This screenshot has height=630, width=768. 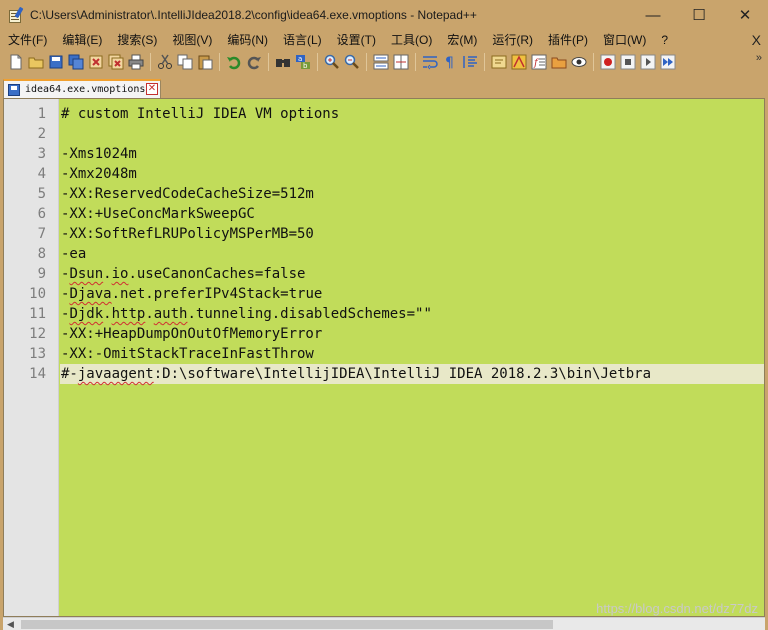 I want to click on line-text: -XX:-OmitStackTraceInFastThrow, so click(x=187, y=354).